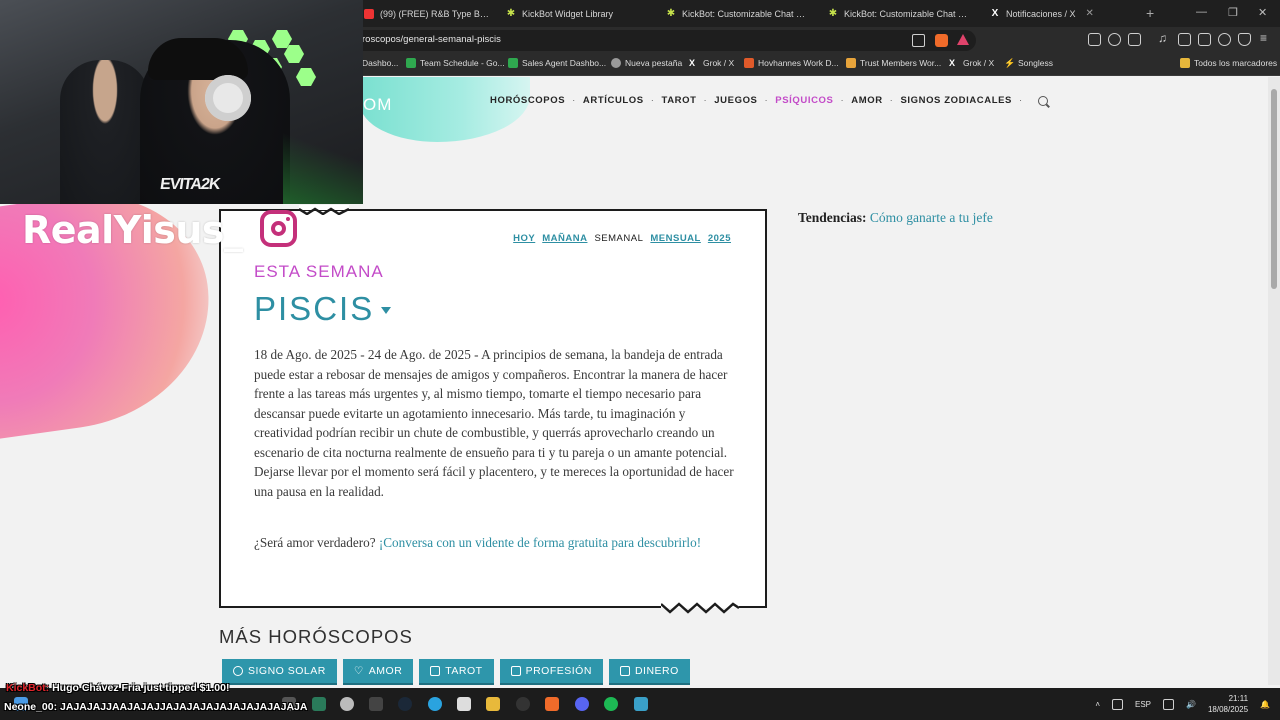 The height and width of the screenshot is (720, 1280). Describe the element at coordinates (1182, 704) in the screenshot. I see `system-tray: ˄ ESP 🔊 21:11 18/08/2025 🔔` at that location.